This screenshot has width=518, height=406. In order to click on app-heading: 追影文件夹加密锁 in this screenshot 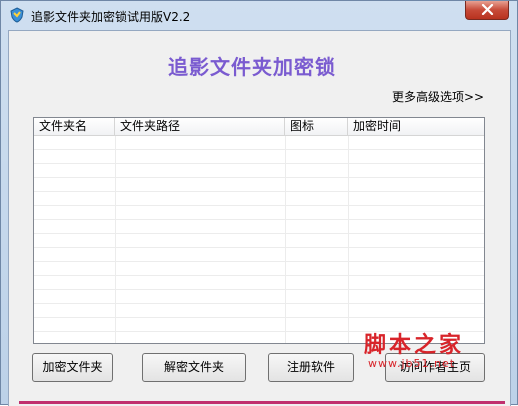, I will do `click(252, 67)`.